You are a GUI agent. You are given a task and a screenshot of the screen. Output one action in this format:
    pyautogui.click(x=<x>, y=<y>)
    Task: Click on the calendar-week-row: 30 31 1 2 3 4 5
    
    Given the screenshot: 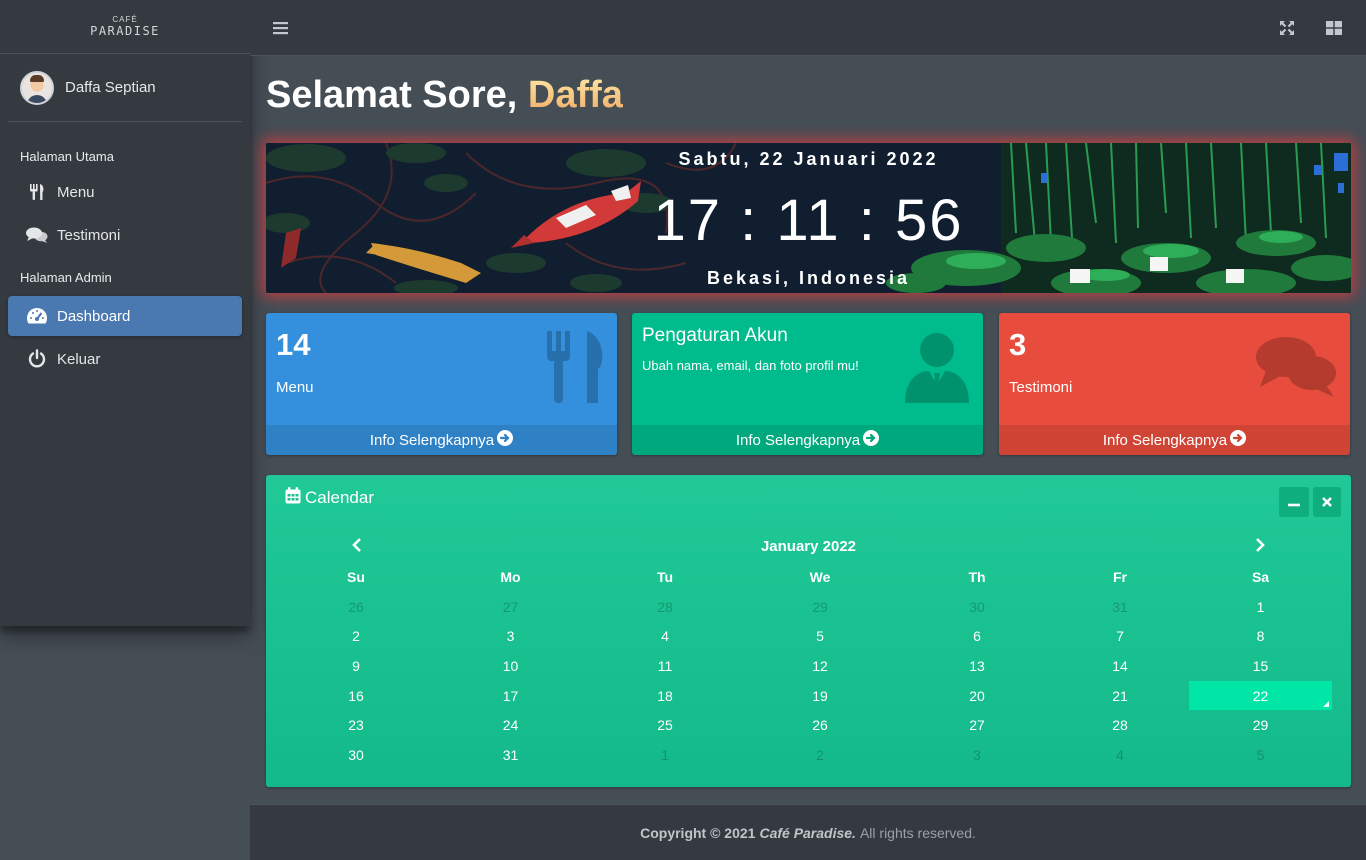 What is the action you would take?
    pyautogui.click(x=808, y=755)
    